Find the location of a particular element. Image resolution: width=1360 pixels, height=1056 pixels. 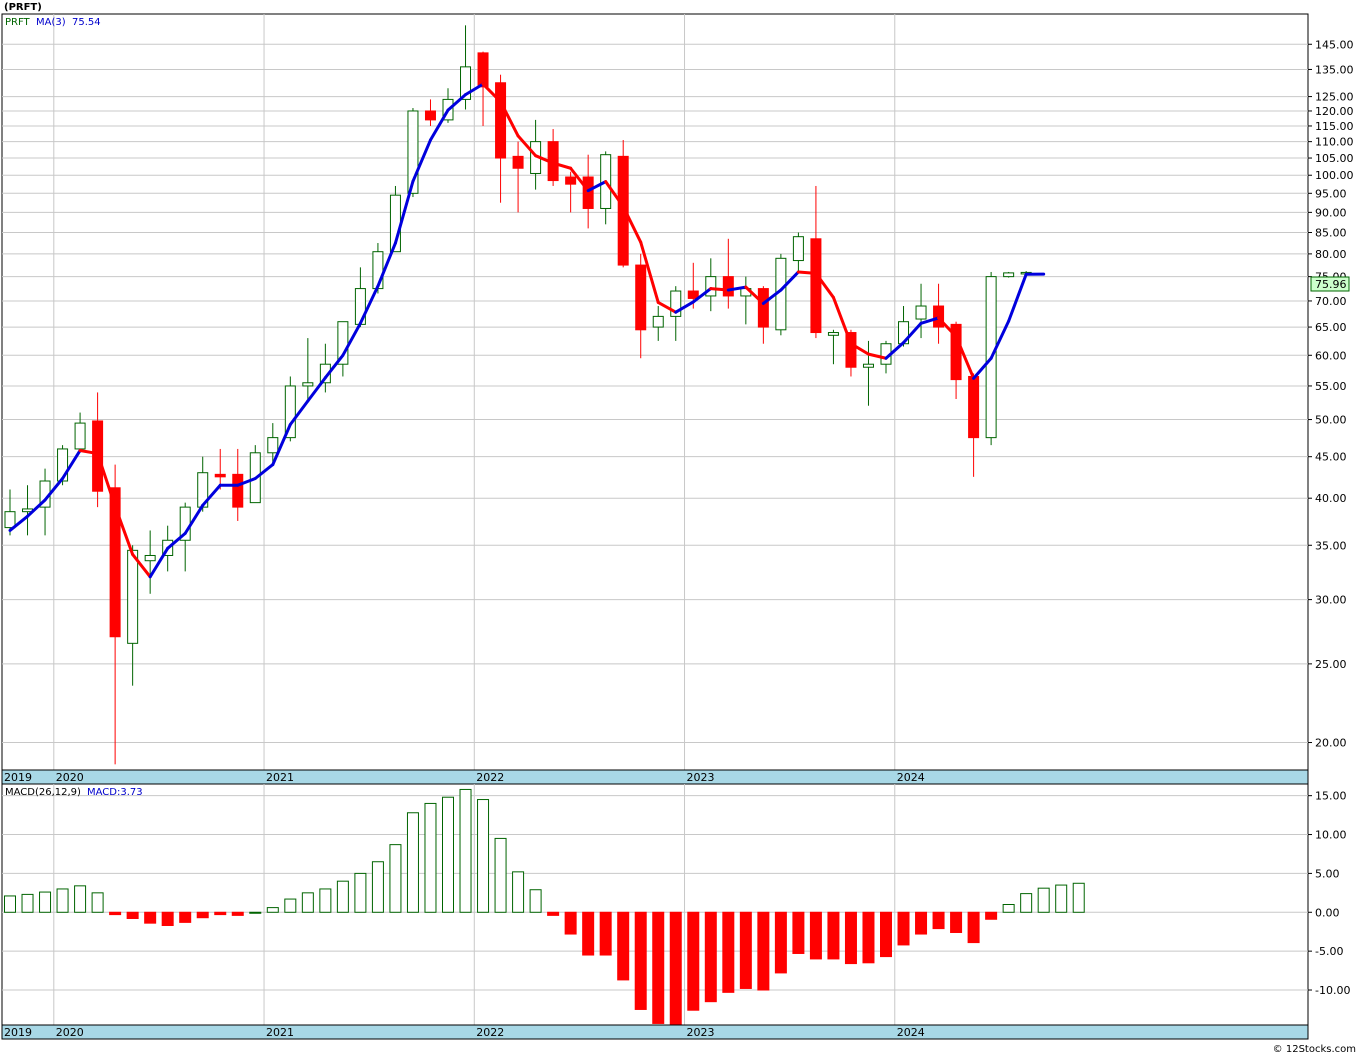

price-tick-label: 35.00 is located at coordinates (1331, 545).